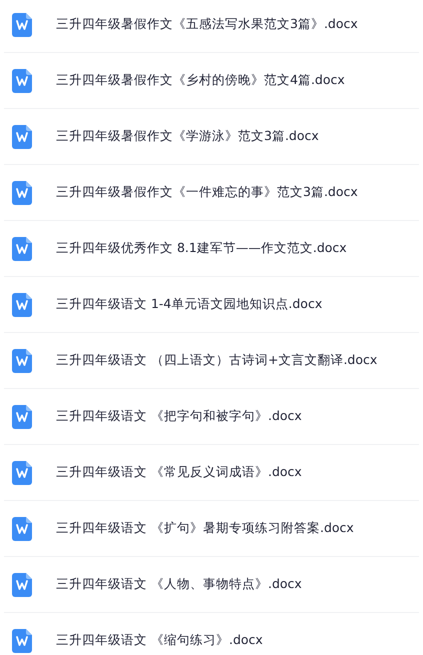 The width and height of the screenshot is (423, 655). I want to click on file-name: 三升四年级优秀作文 8.1建军节——作文范文.docx, so click(201, 248).